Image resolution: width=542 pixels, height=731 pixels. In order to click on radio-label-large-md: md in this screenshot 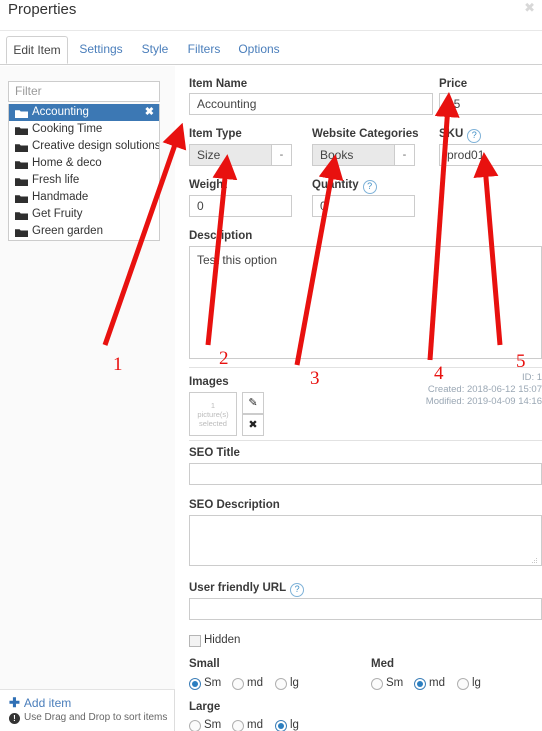, I will do `click(255, 725)`.